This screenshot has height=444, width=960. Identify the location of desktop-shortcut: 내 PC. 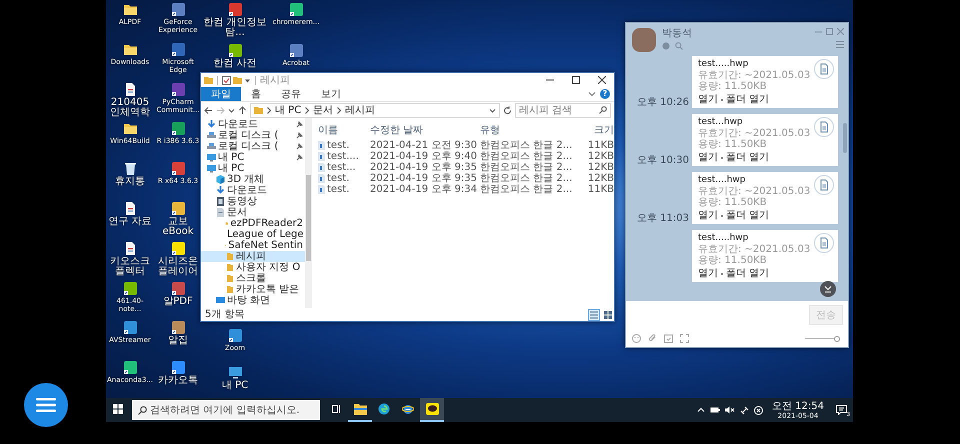
(235, 377).